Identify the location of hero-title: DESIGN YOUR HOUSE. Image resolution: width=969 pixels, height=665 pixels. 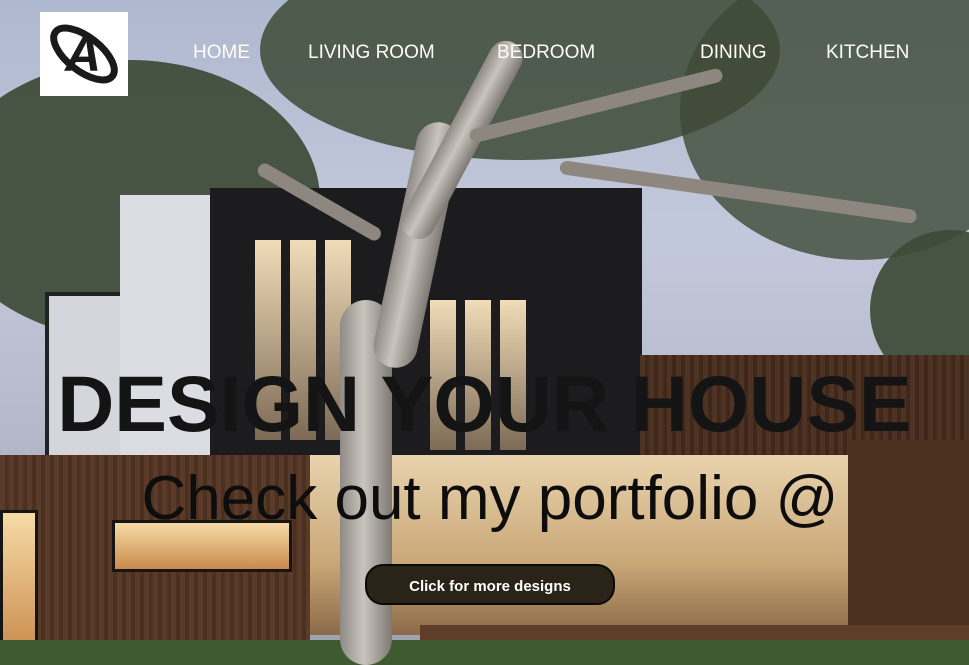
(484, 403).